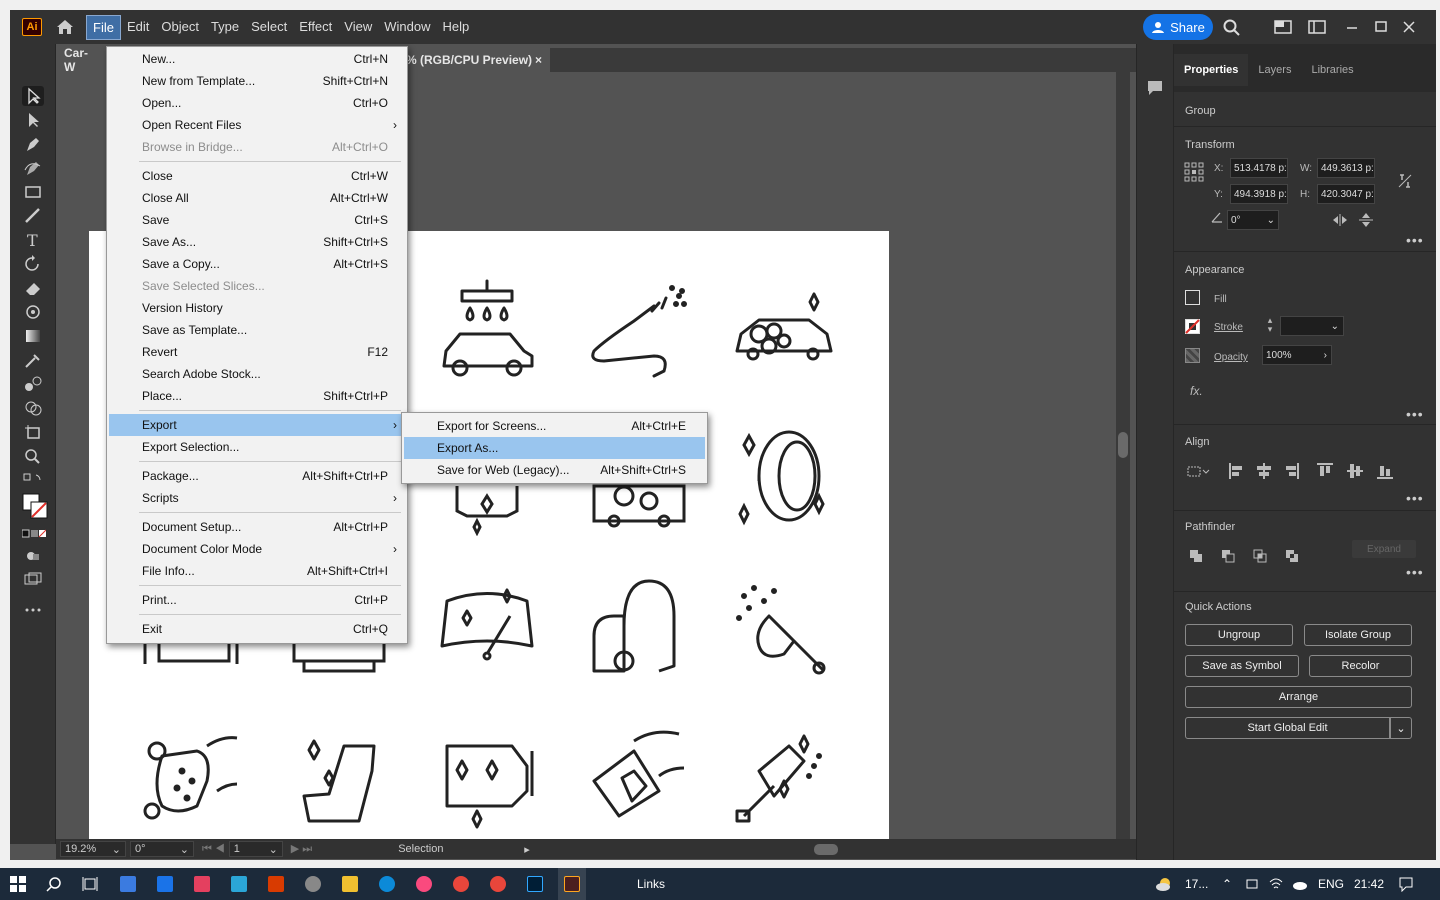  What do you see at coordinates (34, 534) in the screenshot?
I see `color-mode-icon` at bounding box center [34, 534].